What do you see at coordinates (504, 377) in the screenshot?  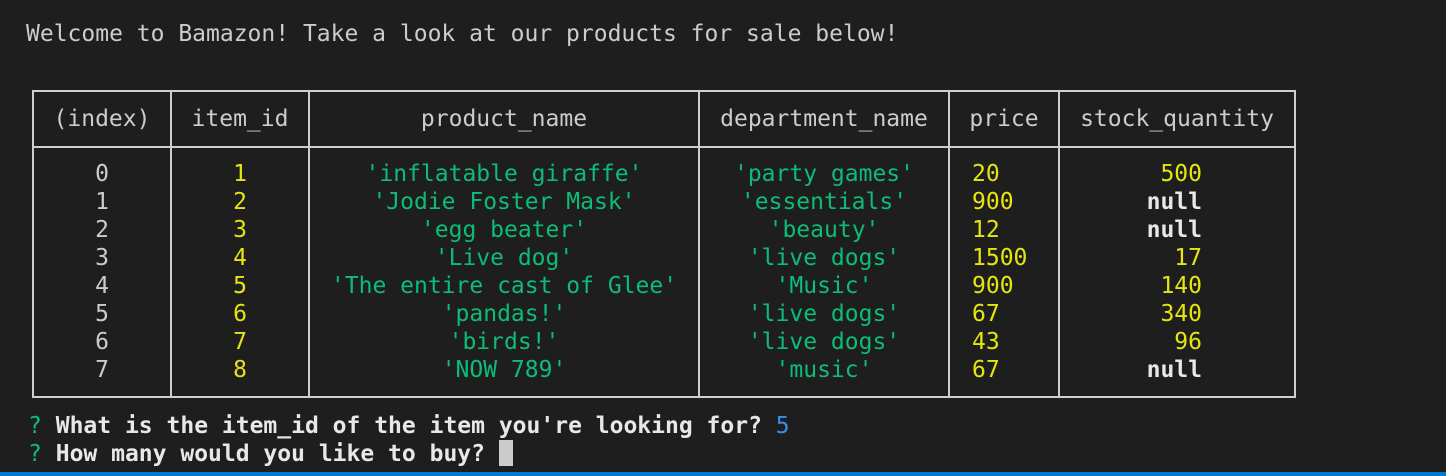 I see `cell-product-name: 'NOW 789'` at bounding box center [504, 377].